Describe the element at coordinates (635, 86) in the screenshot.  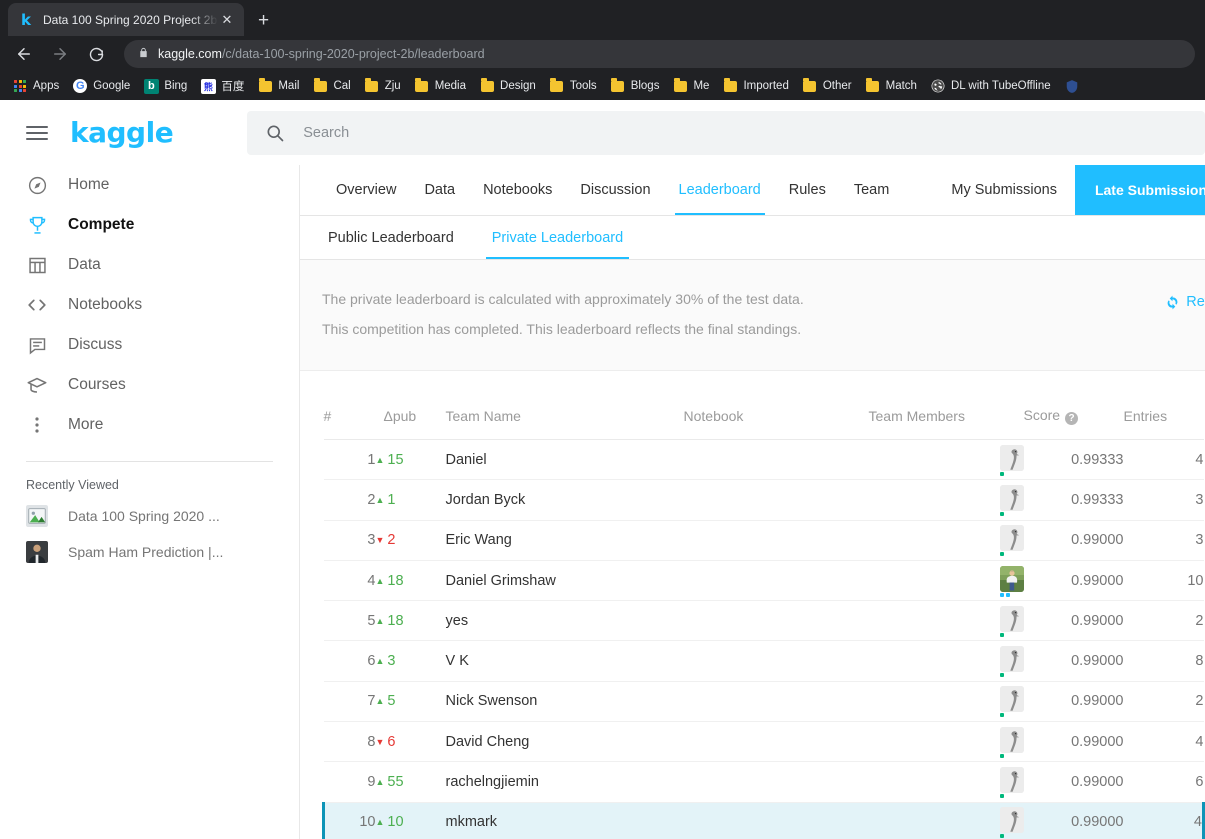
I see `bookmark-blogs: Blogs` at that location.